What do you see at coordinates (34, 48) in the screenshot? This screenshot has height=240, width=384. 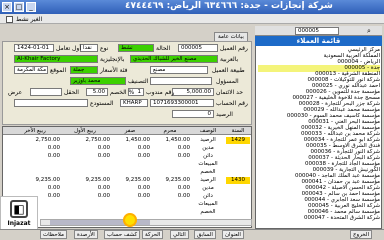 I see `first-deal-date-field: 1424-01-01` at bounding box center [34, 48].